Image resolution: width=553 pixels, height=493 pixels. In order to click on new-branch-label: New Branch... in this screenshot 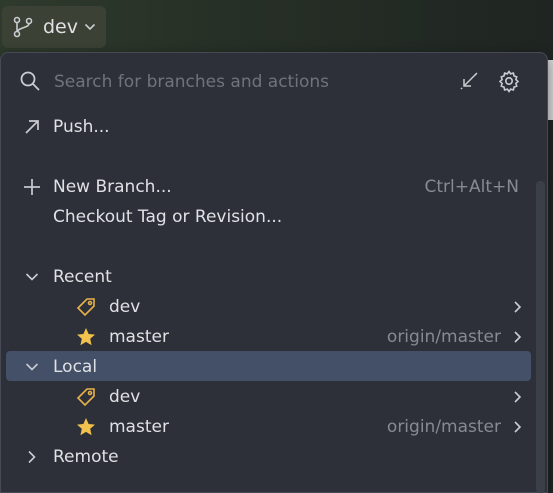, I will do `click(112, 187)`.